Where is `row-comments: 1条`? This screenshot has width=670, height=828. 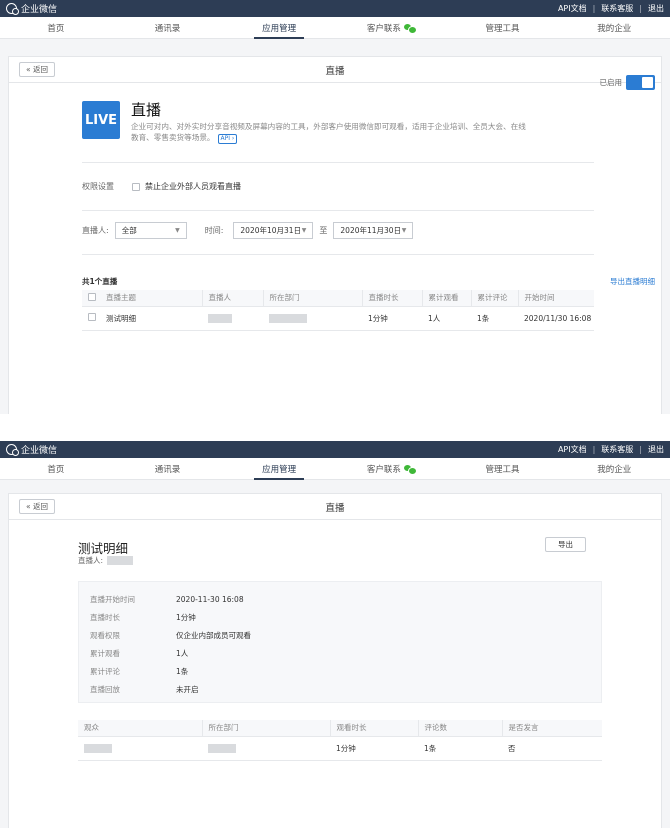 row-comments: 1条 is located at coordinates (494, 318).